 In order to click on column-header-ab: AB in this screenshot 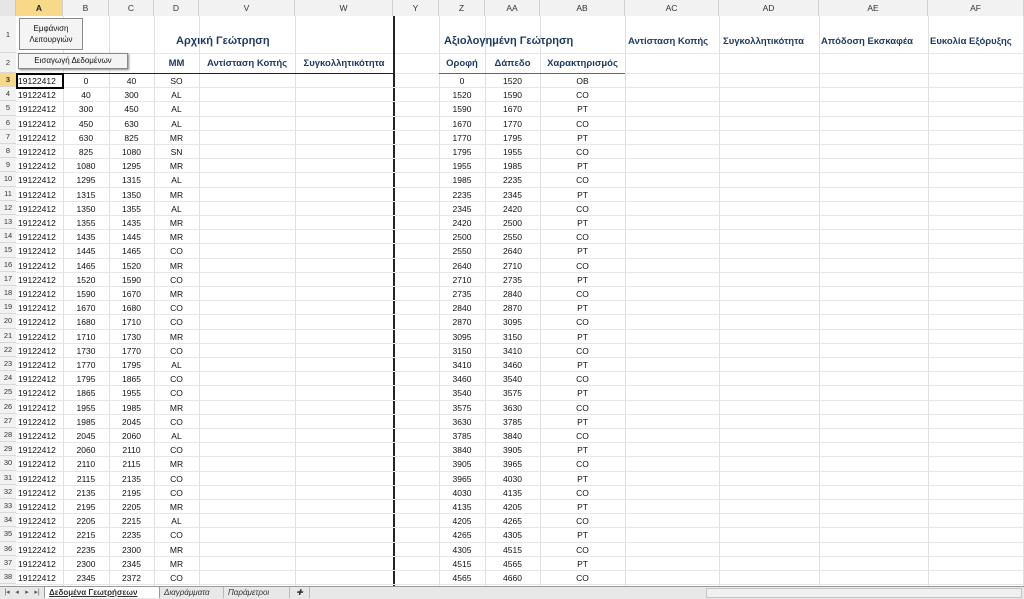, I will do `click(582, 8)`.